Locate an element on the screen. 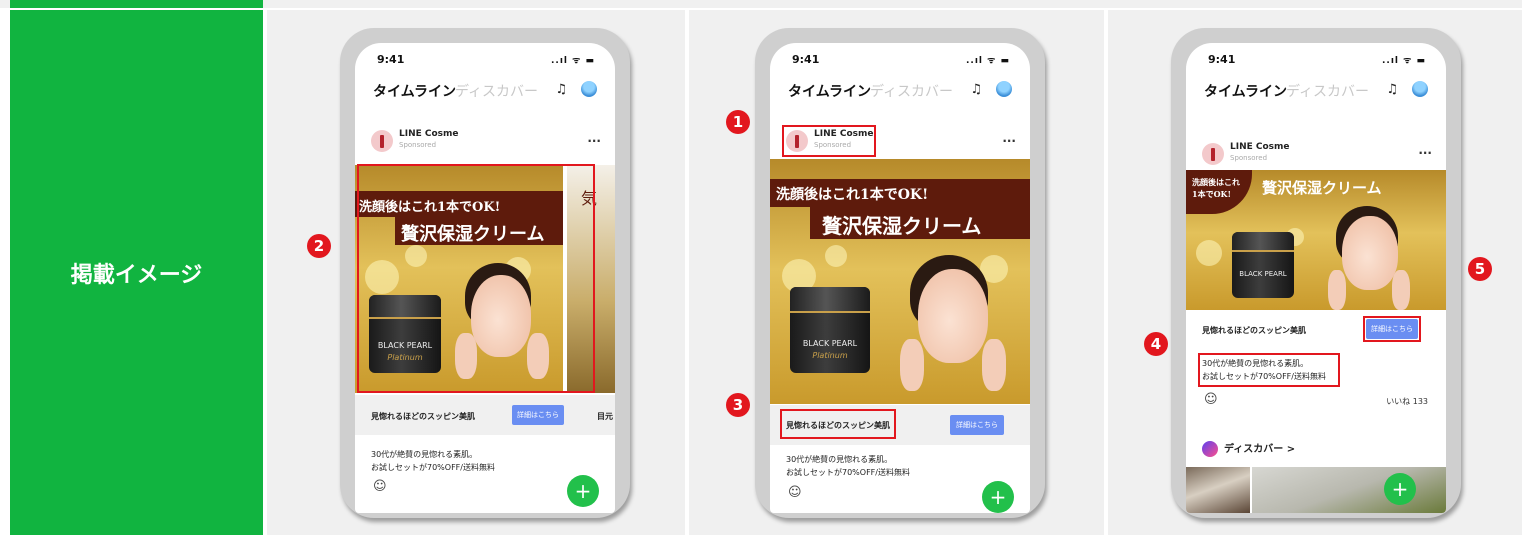 Image resolution: width=1522 pixels, height=535 pixels. discover-section-header: ディスカバー > is located at coordinates (1248, 448).